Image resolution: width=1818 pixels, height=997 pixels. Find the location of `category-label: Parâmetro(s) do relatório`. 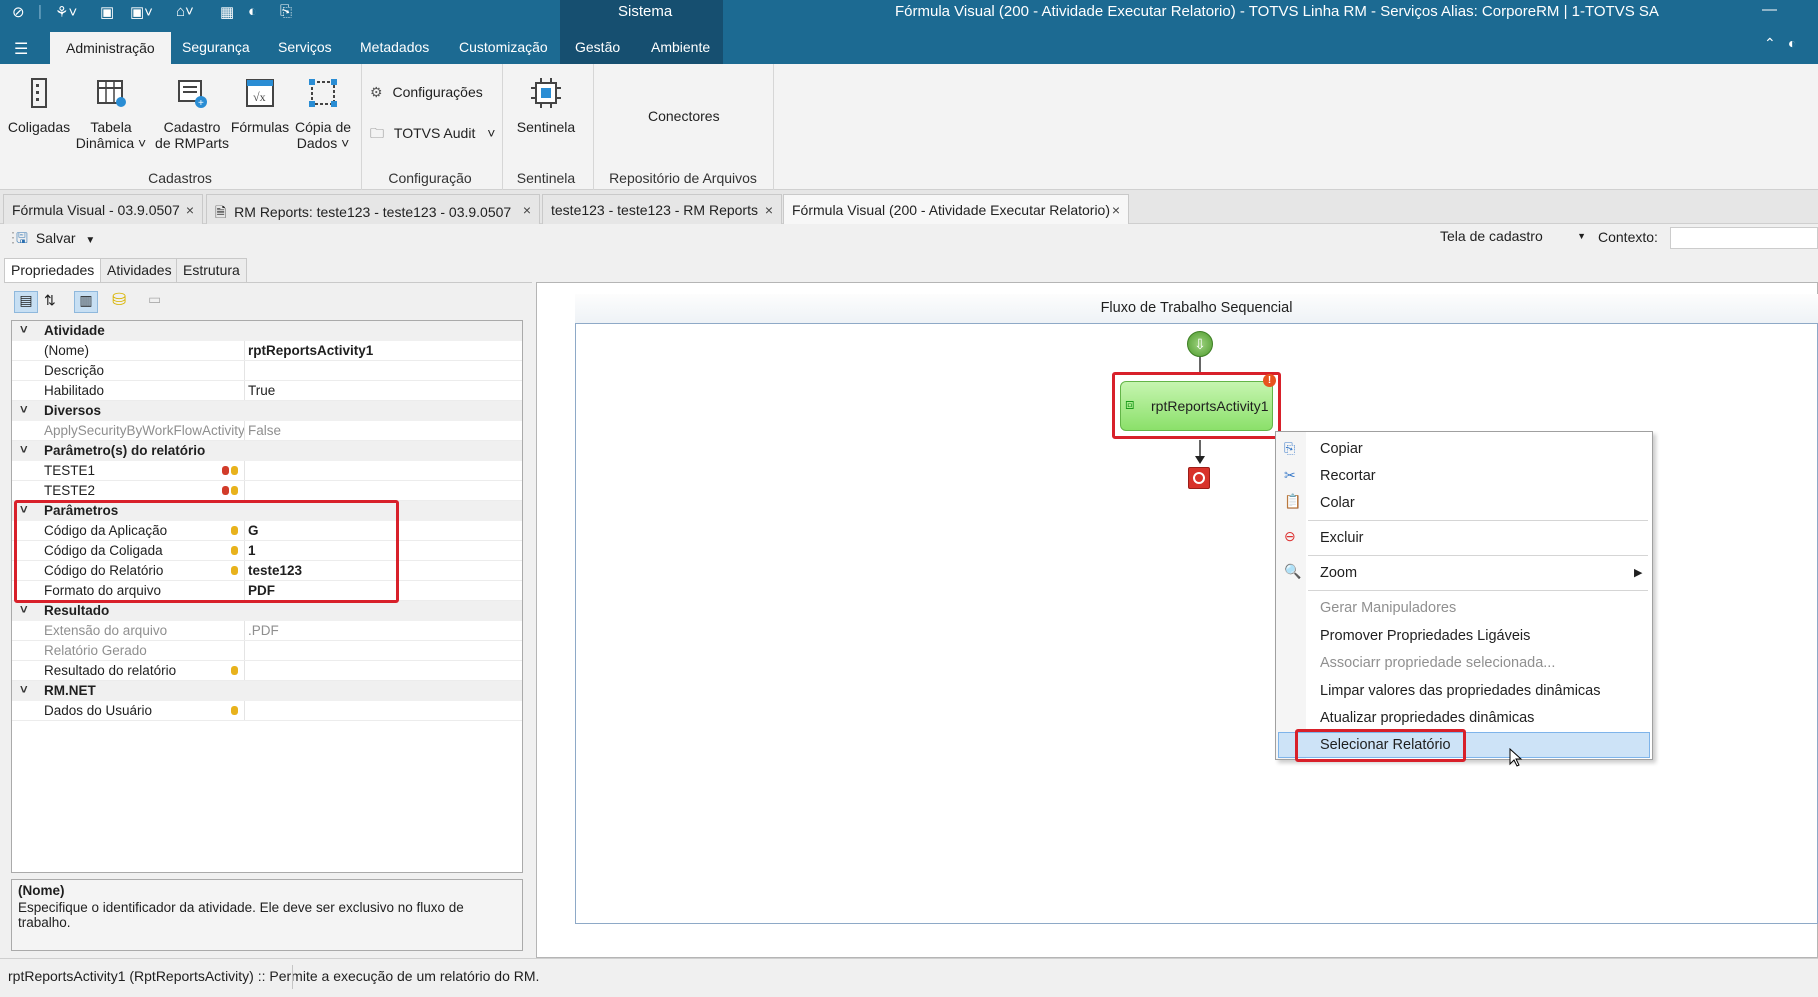

category-label: Parâmetro(s) do relatório is located at coordinates (125, 450).